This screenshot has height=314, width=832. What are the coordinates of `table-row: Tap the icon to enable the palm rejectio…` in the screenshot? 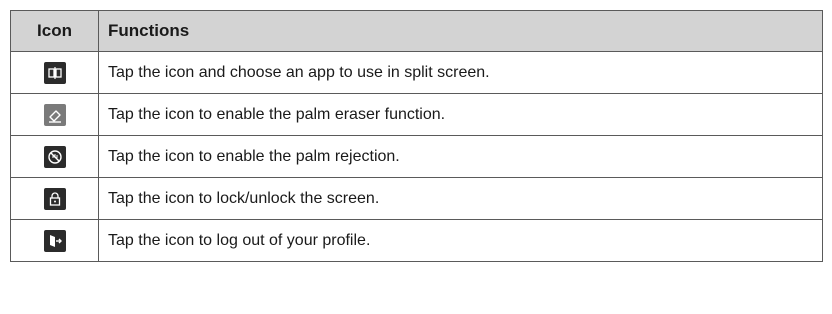 It's located at (416, 156).